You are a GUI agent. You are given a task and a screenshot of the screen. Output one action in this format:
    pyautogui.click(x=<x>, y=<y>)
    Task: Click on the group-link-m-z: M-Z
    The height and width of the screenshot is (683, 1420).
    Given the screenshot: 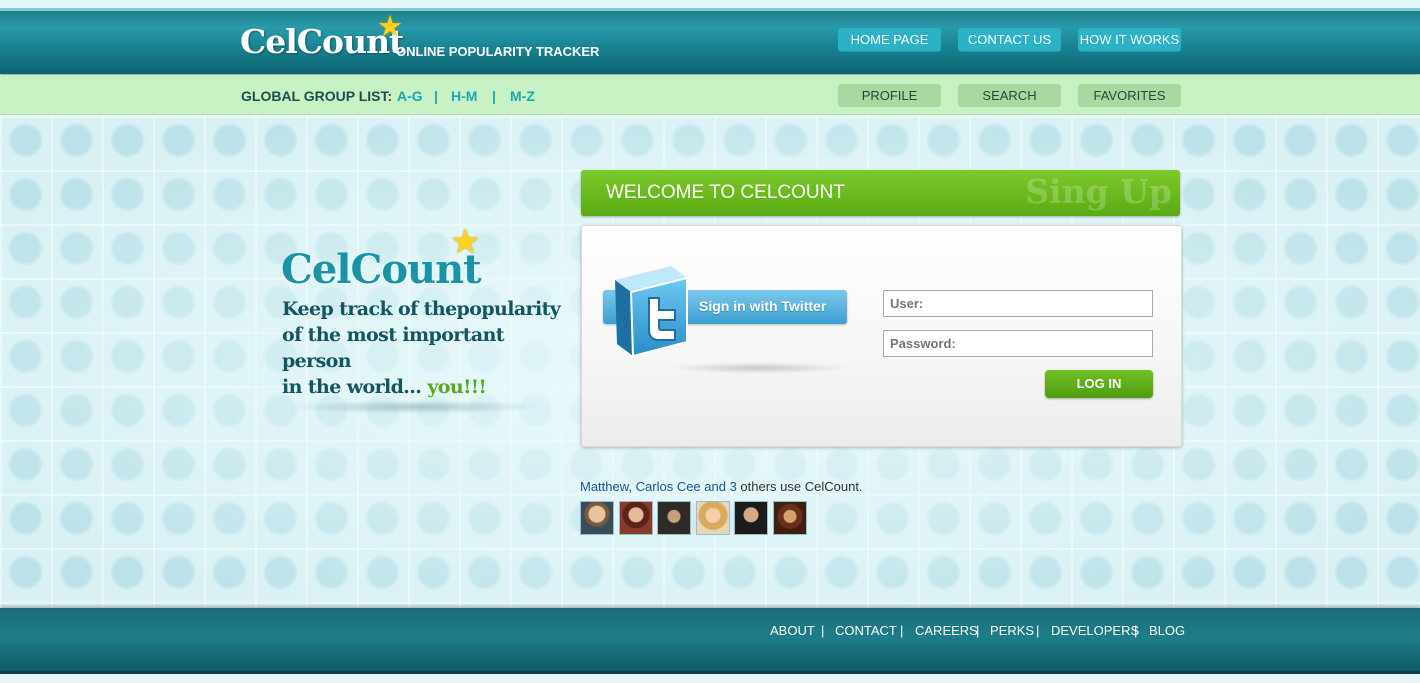 What is the action you would take?
    pyautogui.click(x=522, y=96)
    